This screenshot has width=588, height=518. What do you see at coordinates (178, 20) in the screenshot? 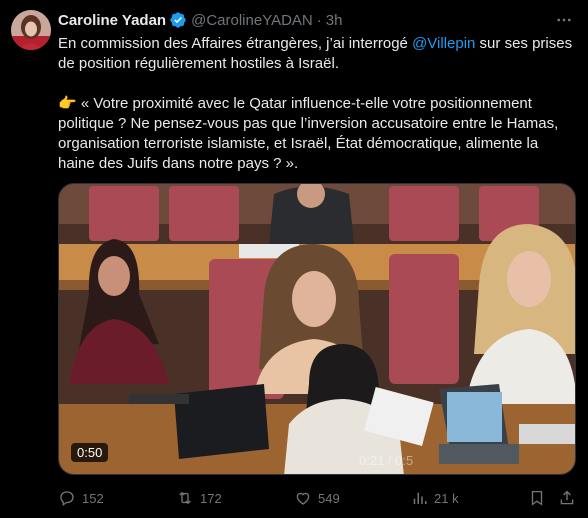
I see `verified-badge-icon` at bounding box center [178, 20].